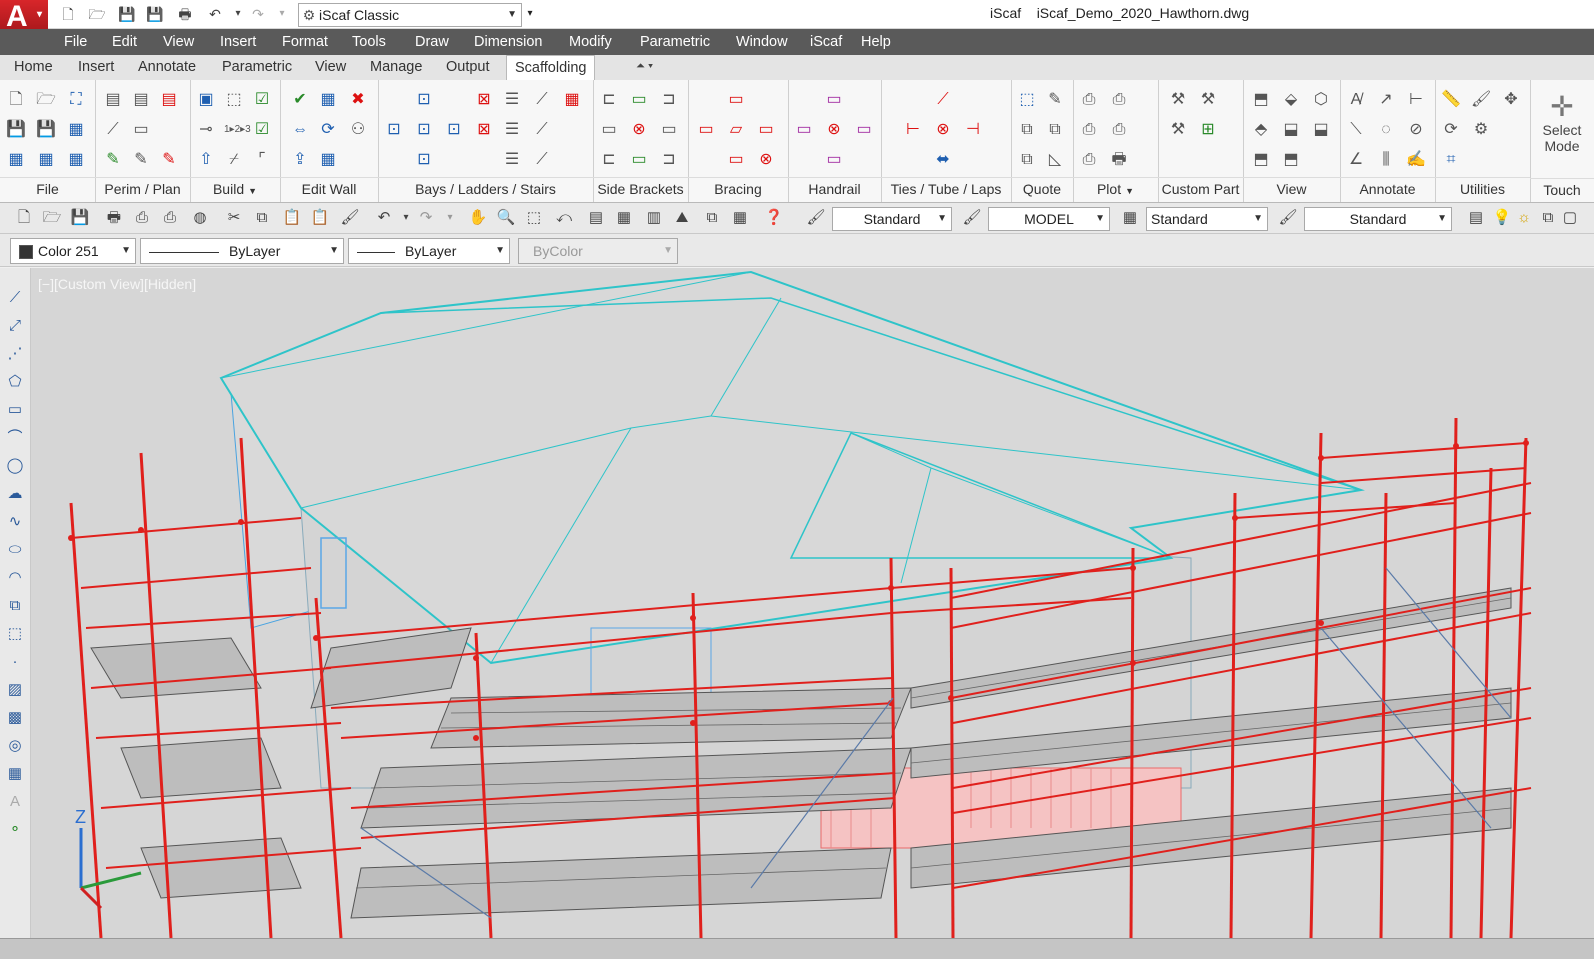  Describe the element at coordinates (429, 251) in the screenshot. I see `lineweight-dropdown: ByLayer ▼` at that location.